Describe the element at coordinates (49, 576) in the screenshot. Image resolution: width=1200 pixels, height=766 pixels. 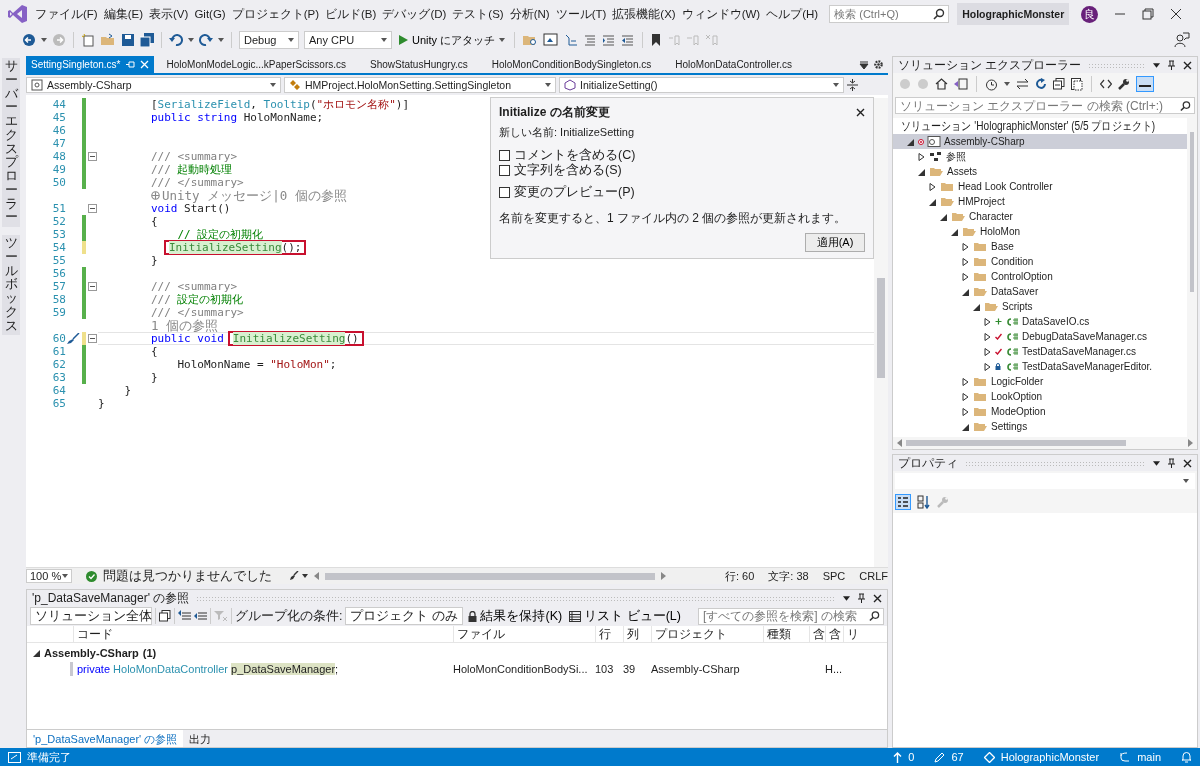
I see `zoom-dropdown: 100 %` at that location.